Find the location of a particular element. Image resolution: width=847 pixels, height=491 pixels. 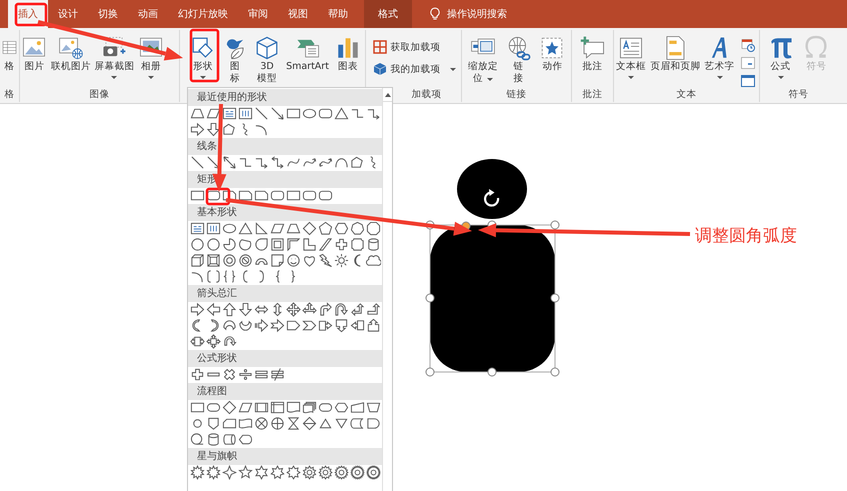

ribbon-button: SmartArt is located at coordinates (307, 61).